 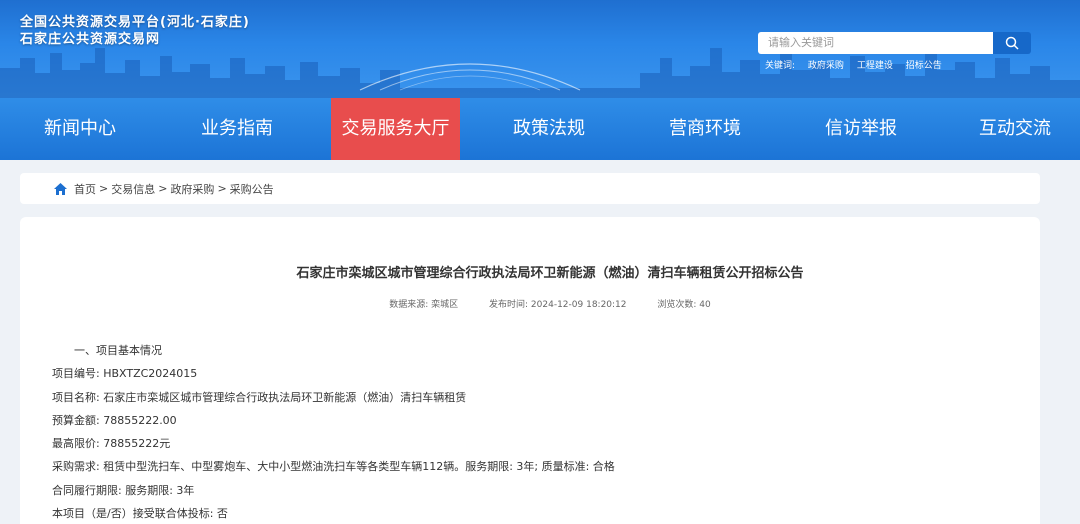 I want to click on keywords-bar: 关键词: 政府采购 工程建设 招标公告, so click(x=858, y=64).